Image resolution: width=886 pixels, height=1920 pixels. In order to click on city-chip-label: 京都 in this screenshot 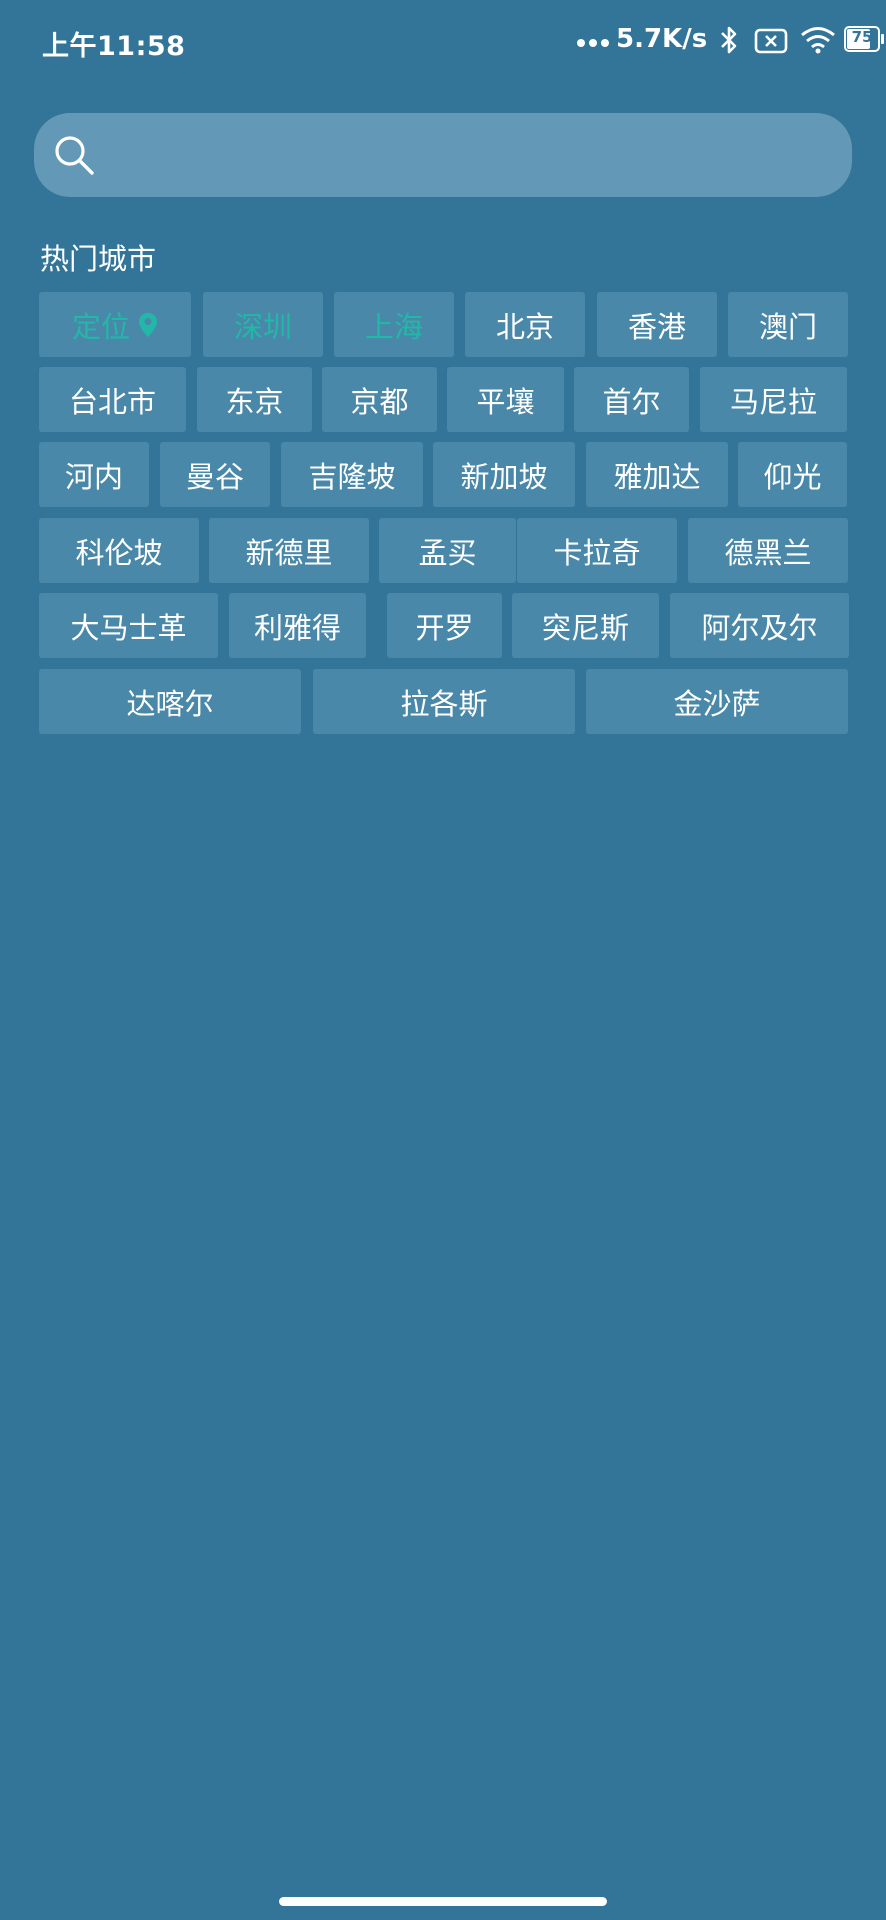, I will do `click(379, 401)`.